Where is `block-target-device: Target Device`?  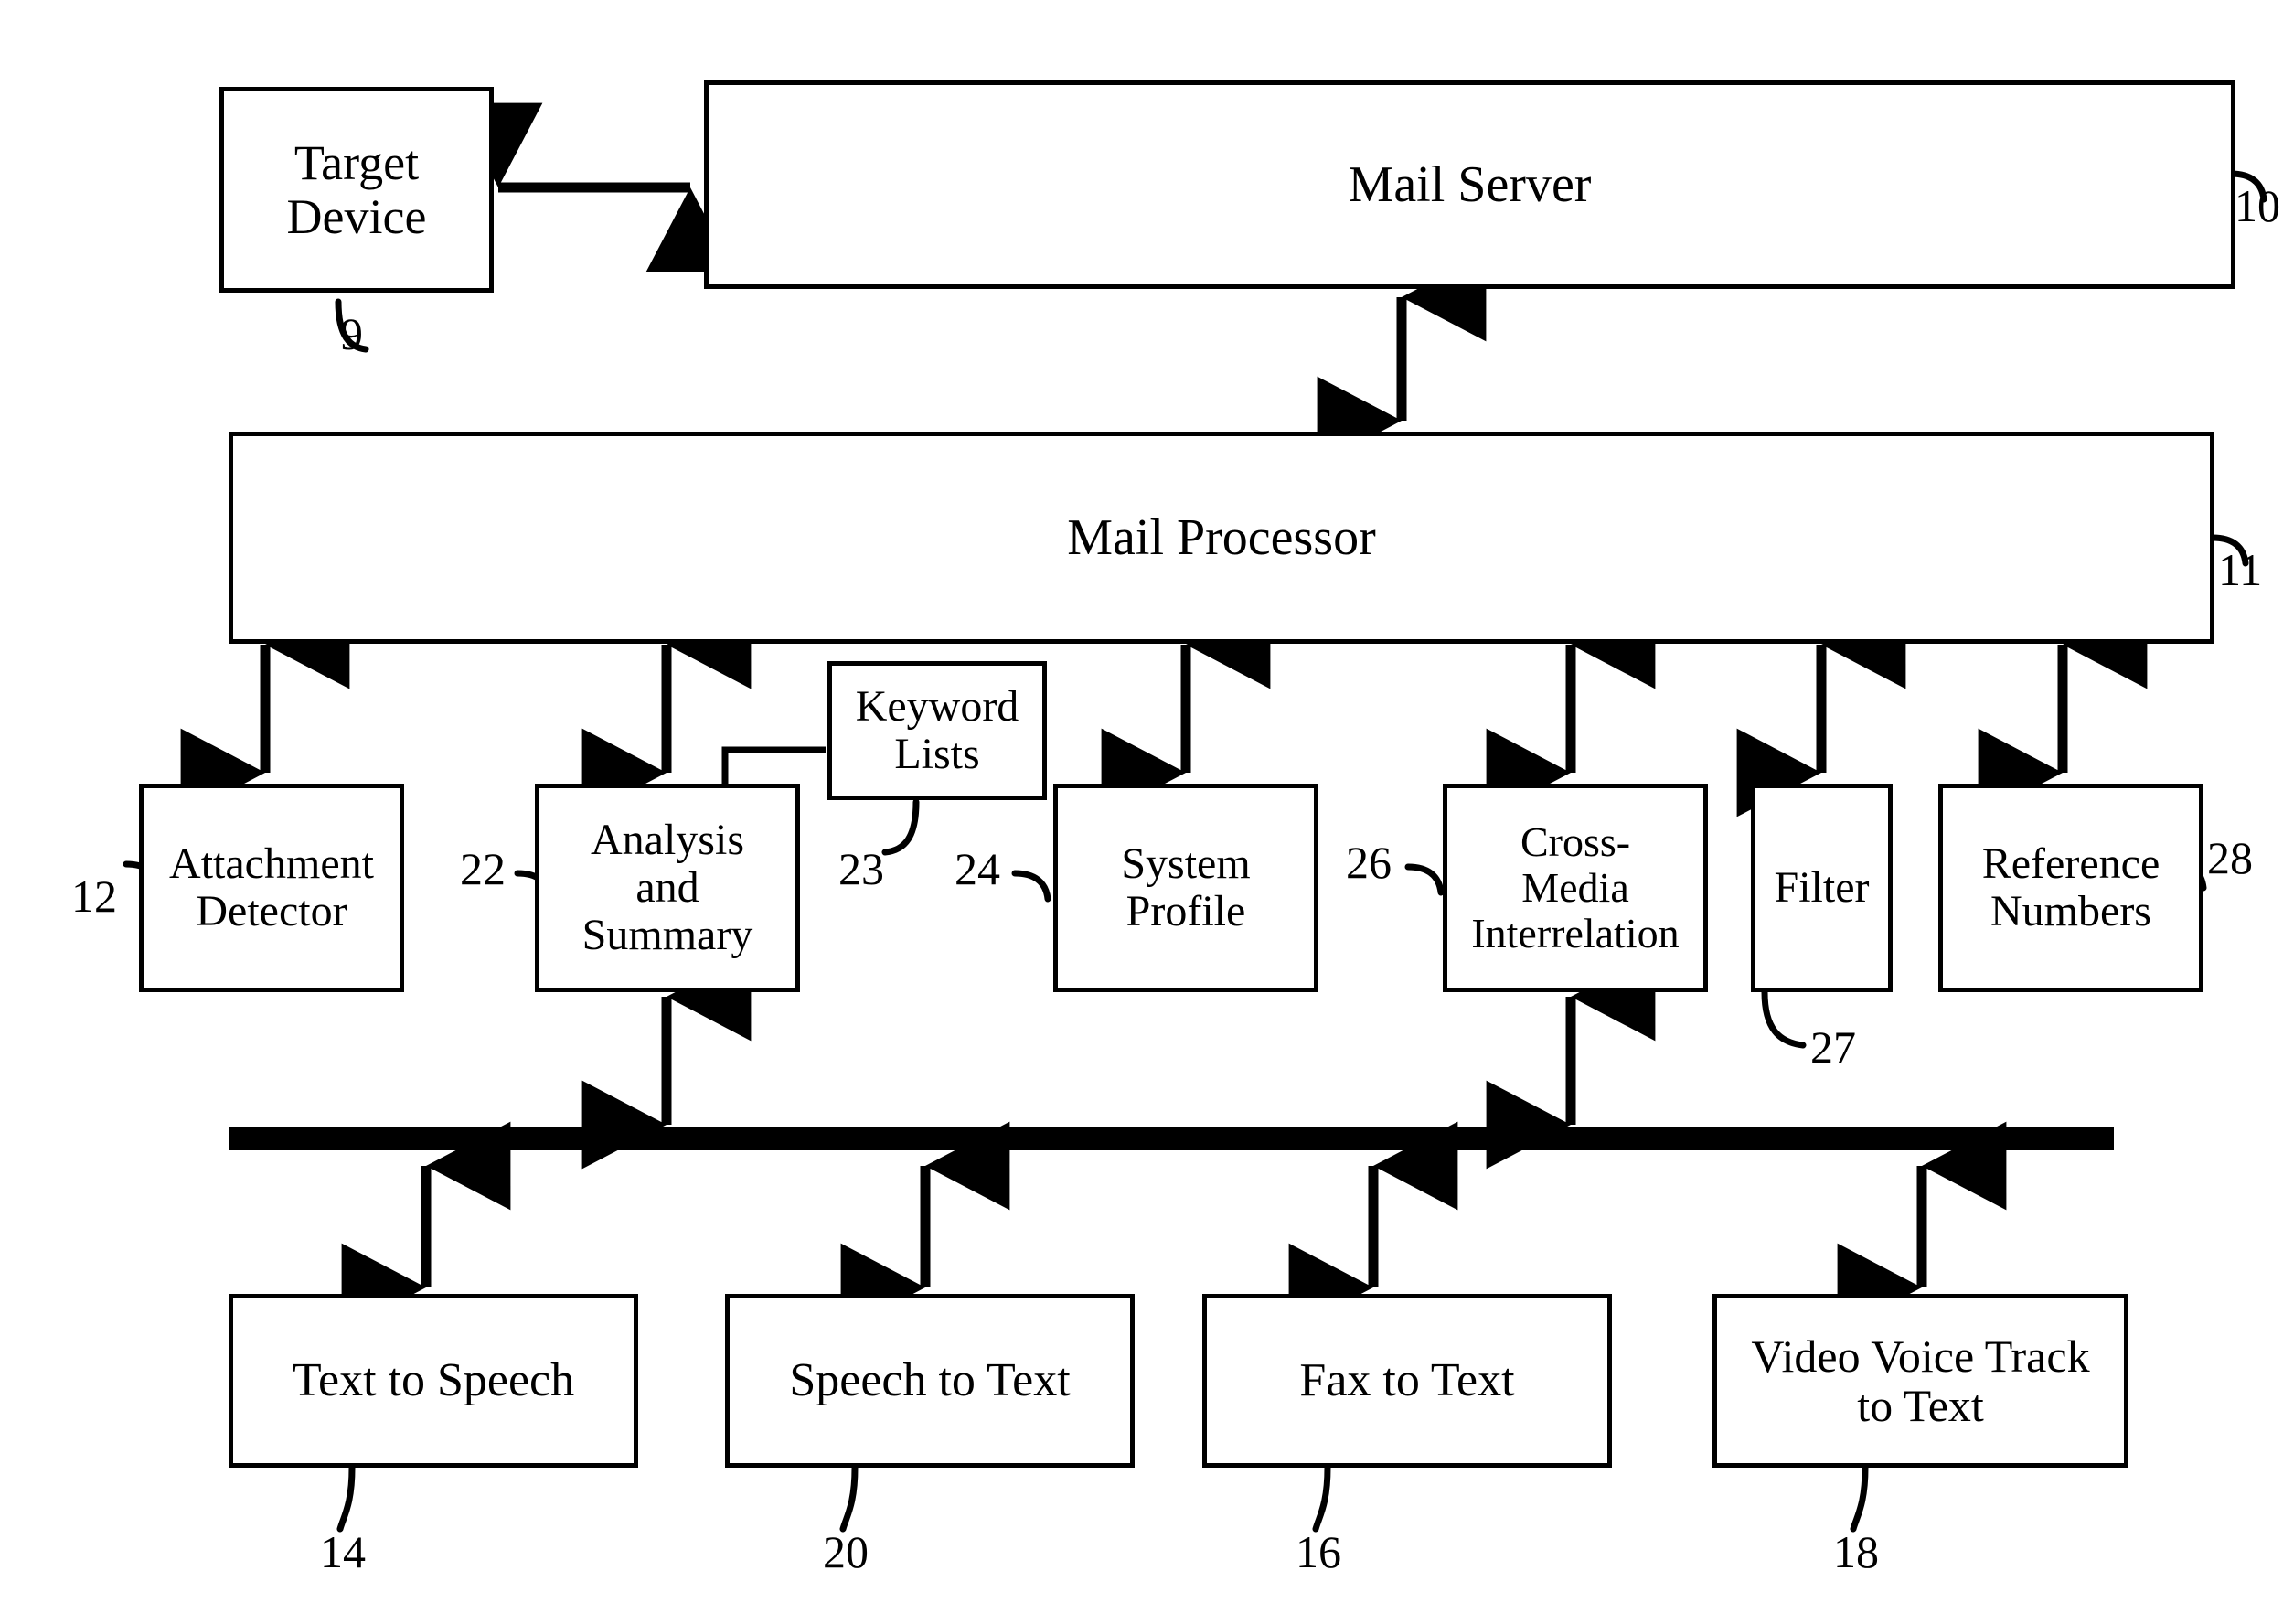
block-target-device: Target Device is located at coordinates (356, 190).